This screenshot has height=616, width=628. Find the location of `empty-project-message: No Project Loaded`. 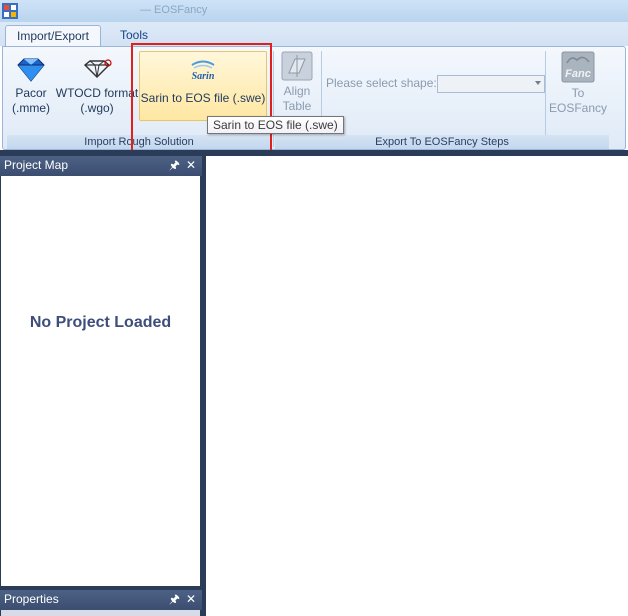

empty-project-message: No Project Loaded is located at coordinates (100, 322).